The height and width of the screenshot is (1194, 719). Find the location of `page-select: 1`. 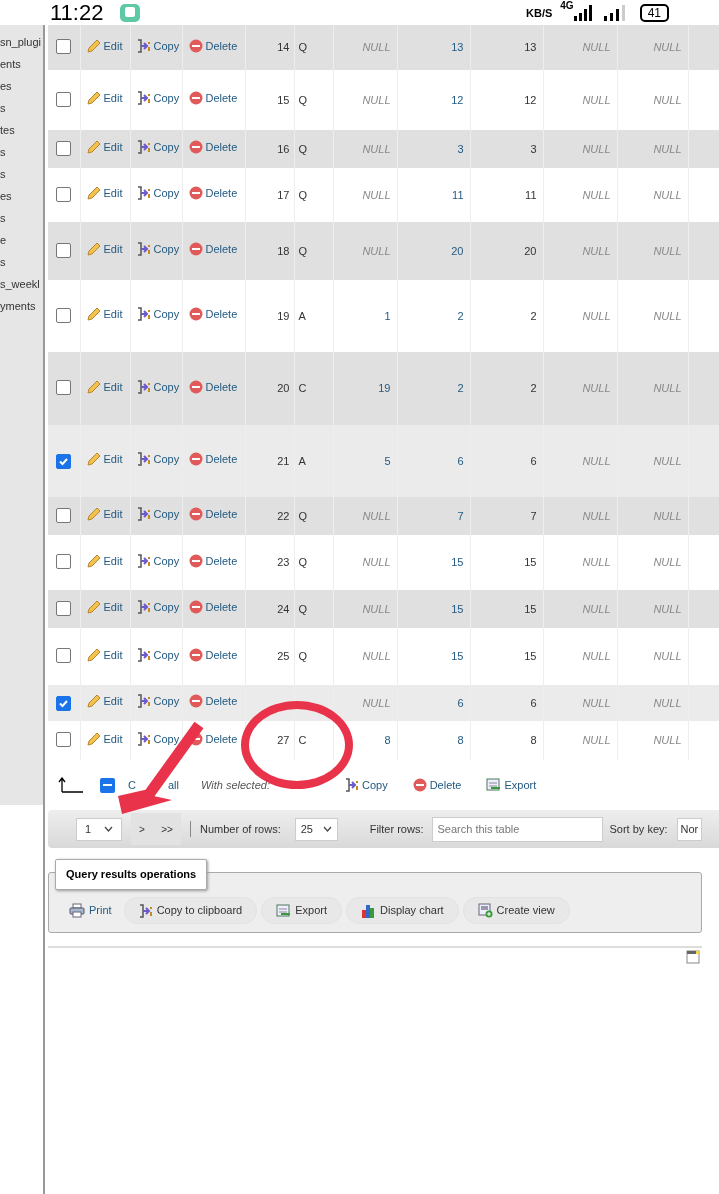

page-select: 1 is located at coordinates (99, 829).